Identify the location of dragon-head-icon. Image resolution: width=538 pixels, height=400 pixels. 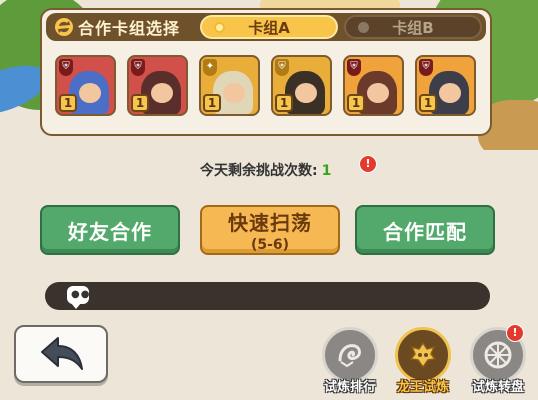
(423, 355).